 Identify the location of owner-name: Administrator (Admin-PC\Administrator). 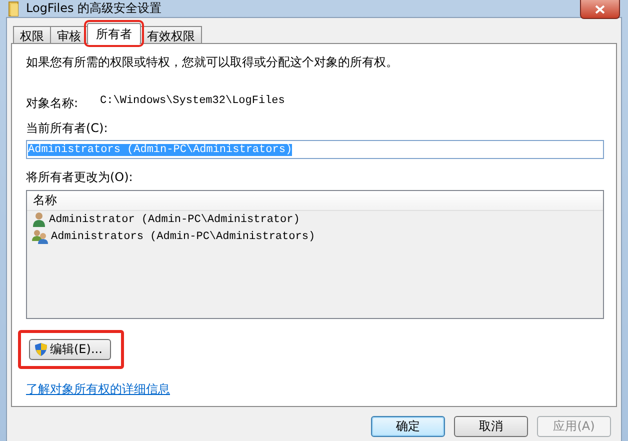
(174, 220).